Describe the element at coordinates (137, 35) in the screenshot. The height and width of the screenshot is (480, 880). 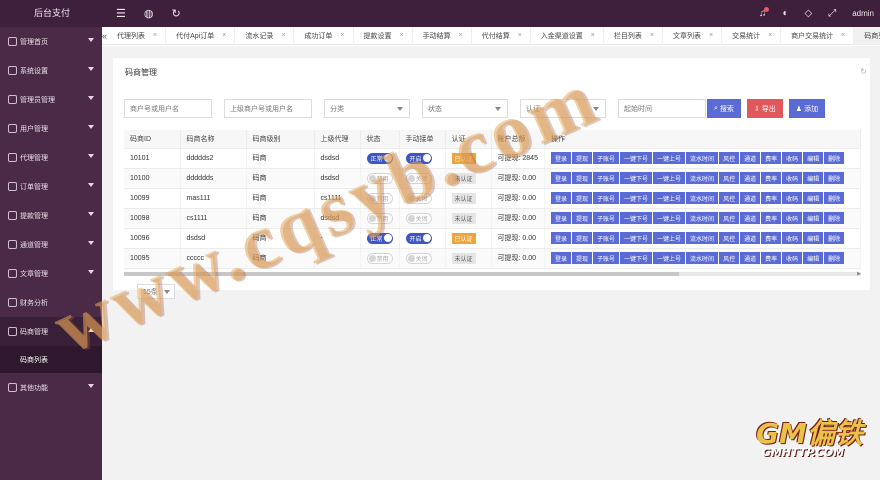
I see `tab: 代理列表 ×` at that location.